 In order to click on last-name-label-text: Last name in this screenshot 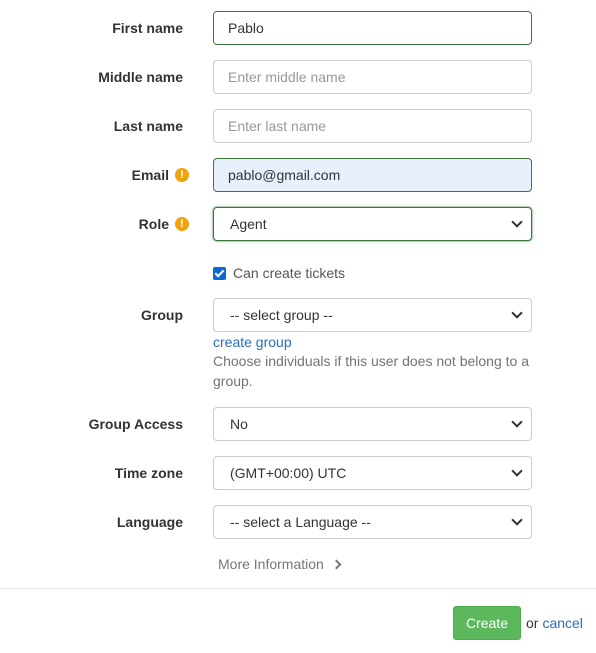, I will do `click(148, 126)`.